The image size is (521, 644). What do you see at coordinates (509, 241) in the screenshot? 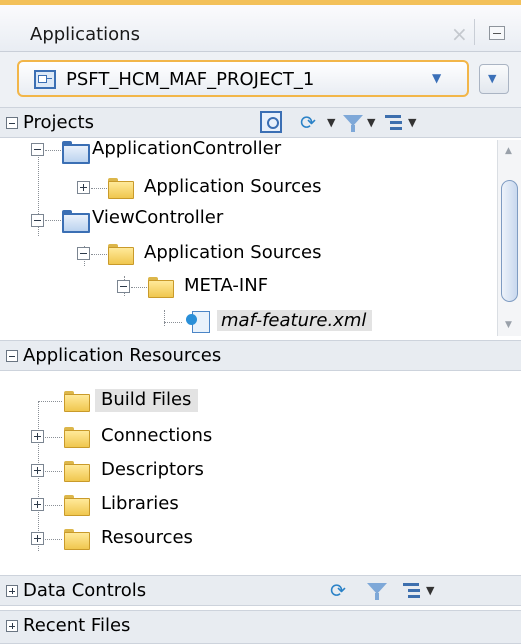
I see `scrollbar-thumb` at bounding box center [509, 241].